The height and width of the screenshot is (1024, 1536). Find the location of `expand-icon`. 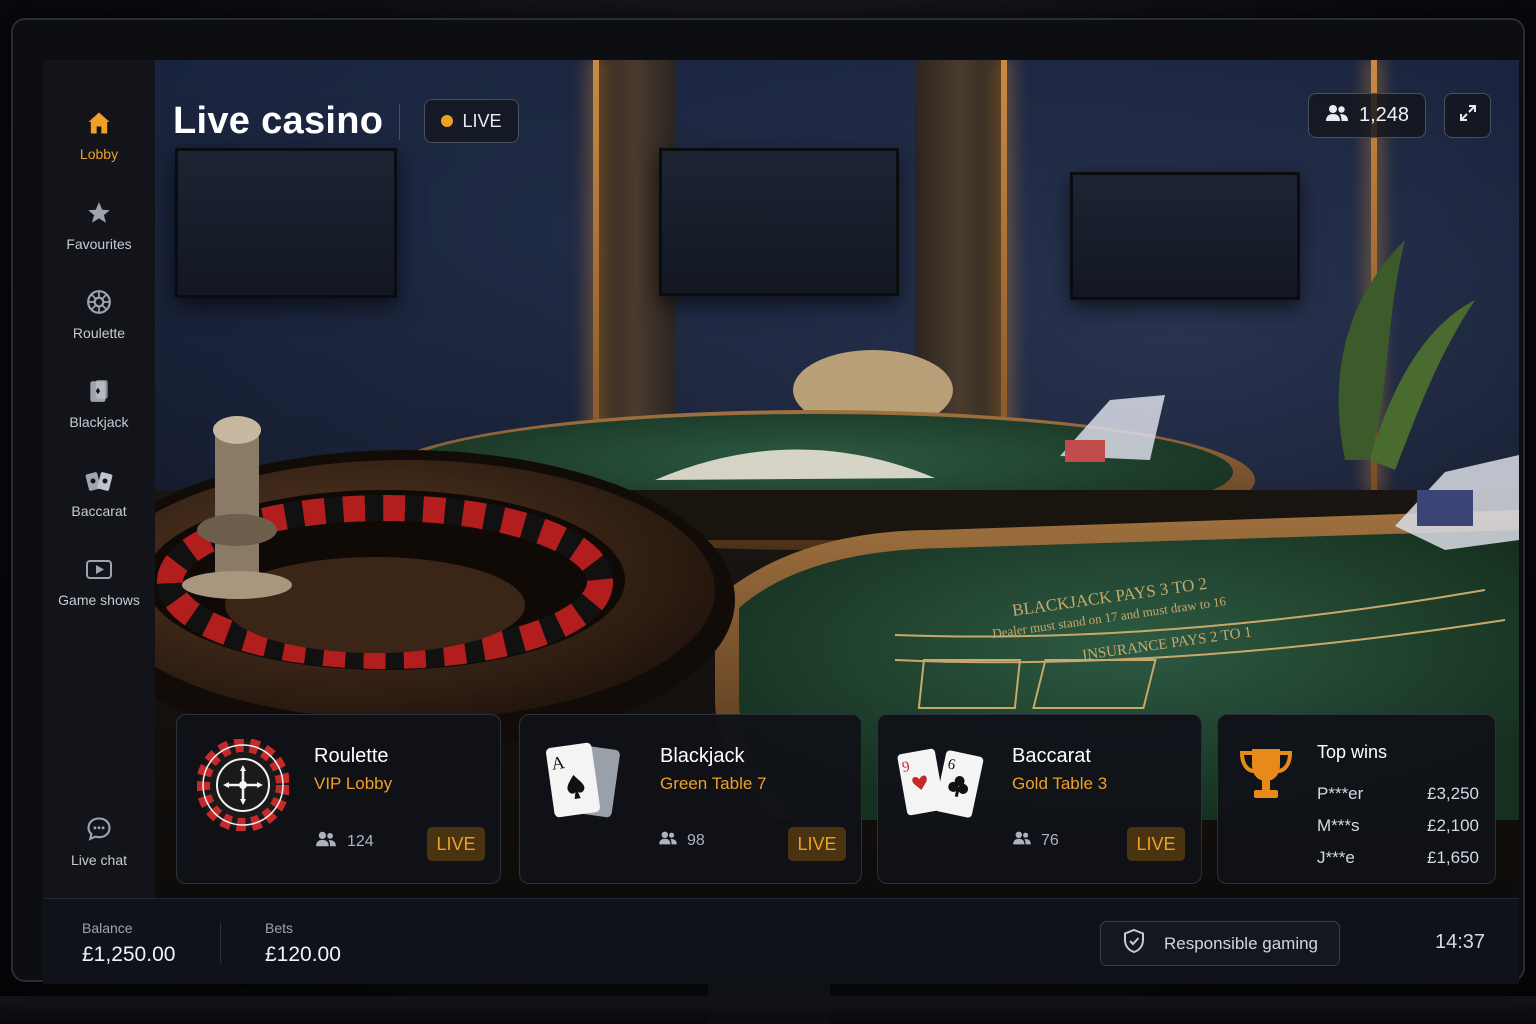

expand-icon is located at coordinates (1468, 115).